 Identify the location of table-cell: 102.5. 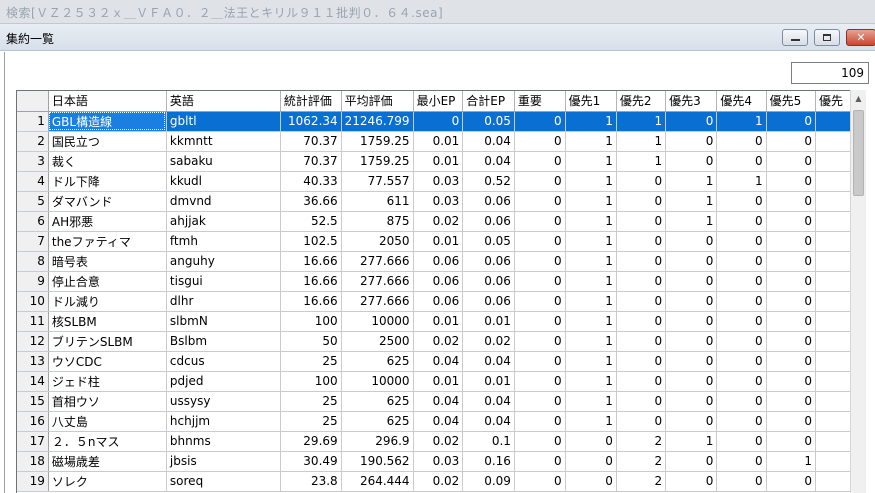
(311, 241).